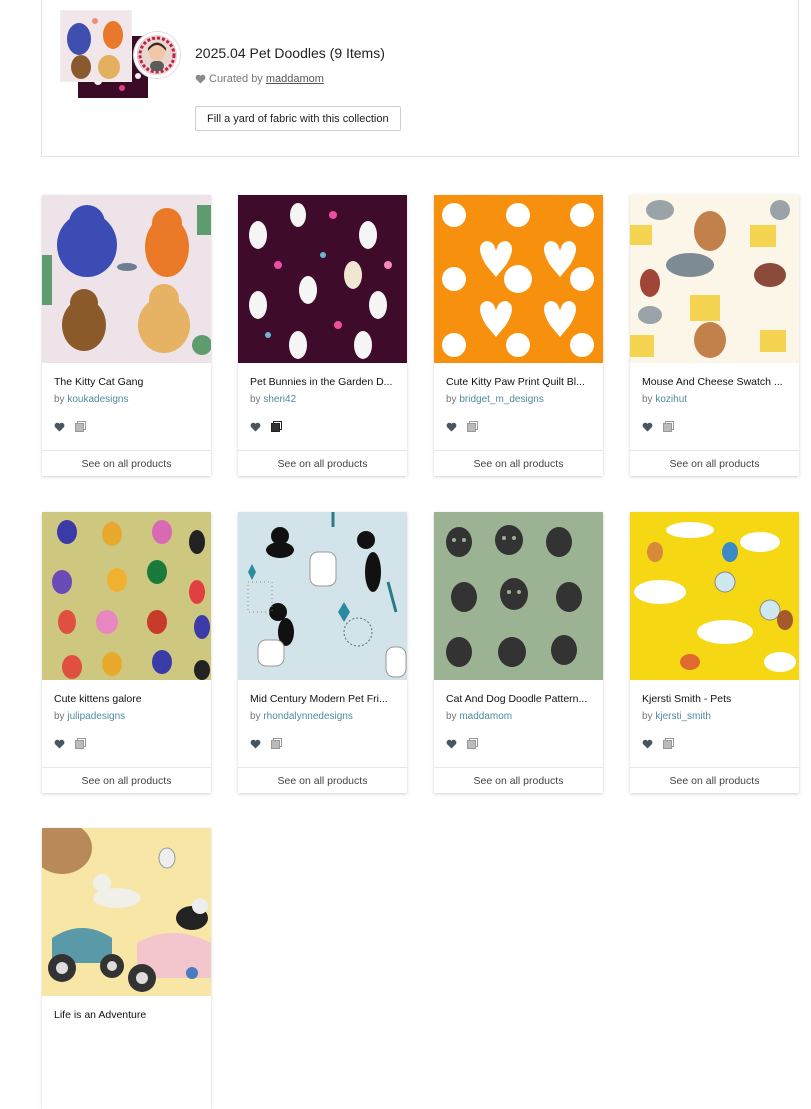  I want to click on designer-link: koukadesigns, so click(97, 399).